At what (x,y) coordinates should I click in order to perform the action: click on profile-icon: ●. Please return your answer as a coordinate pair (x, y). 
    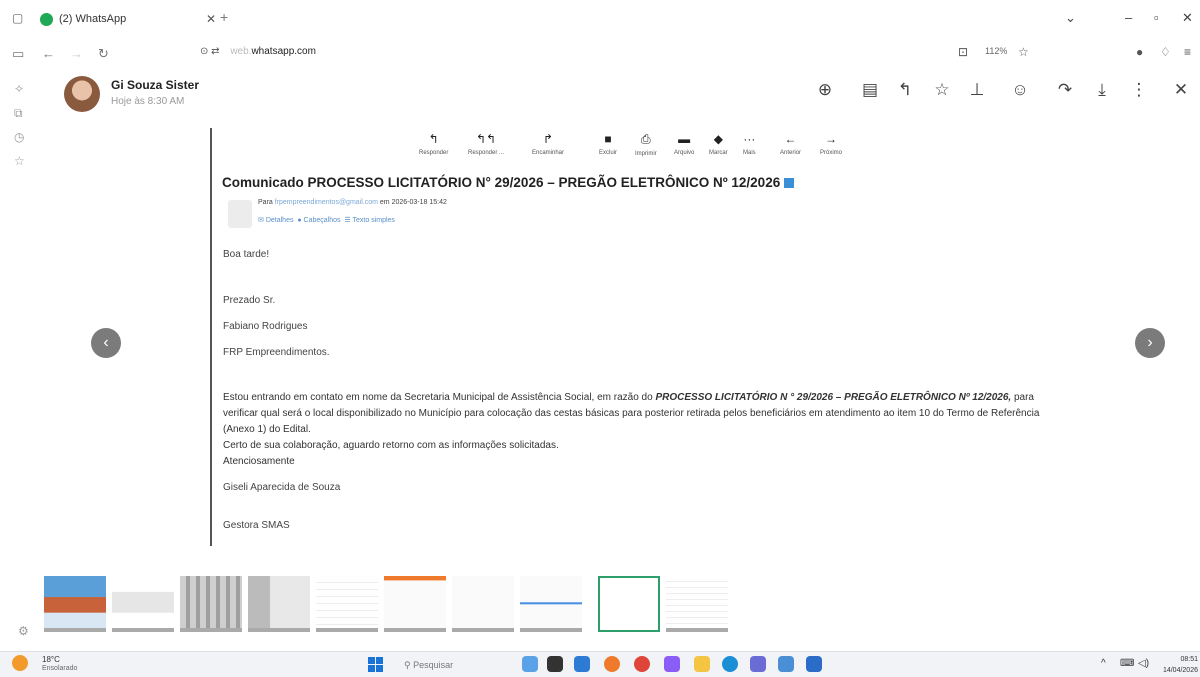
    Looking at the image, I should click on (1139, 52).